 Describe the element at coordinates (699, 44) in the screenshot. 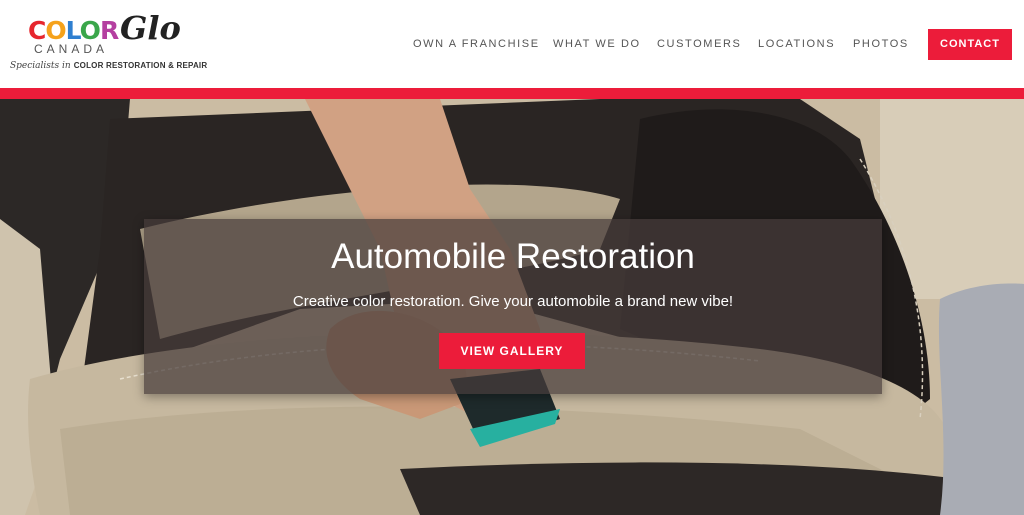

I see `nav-customers: CUSTOMERS` at that location.